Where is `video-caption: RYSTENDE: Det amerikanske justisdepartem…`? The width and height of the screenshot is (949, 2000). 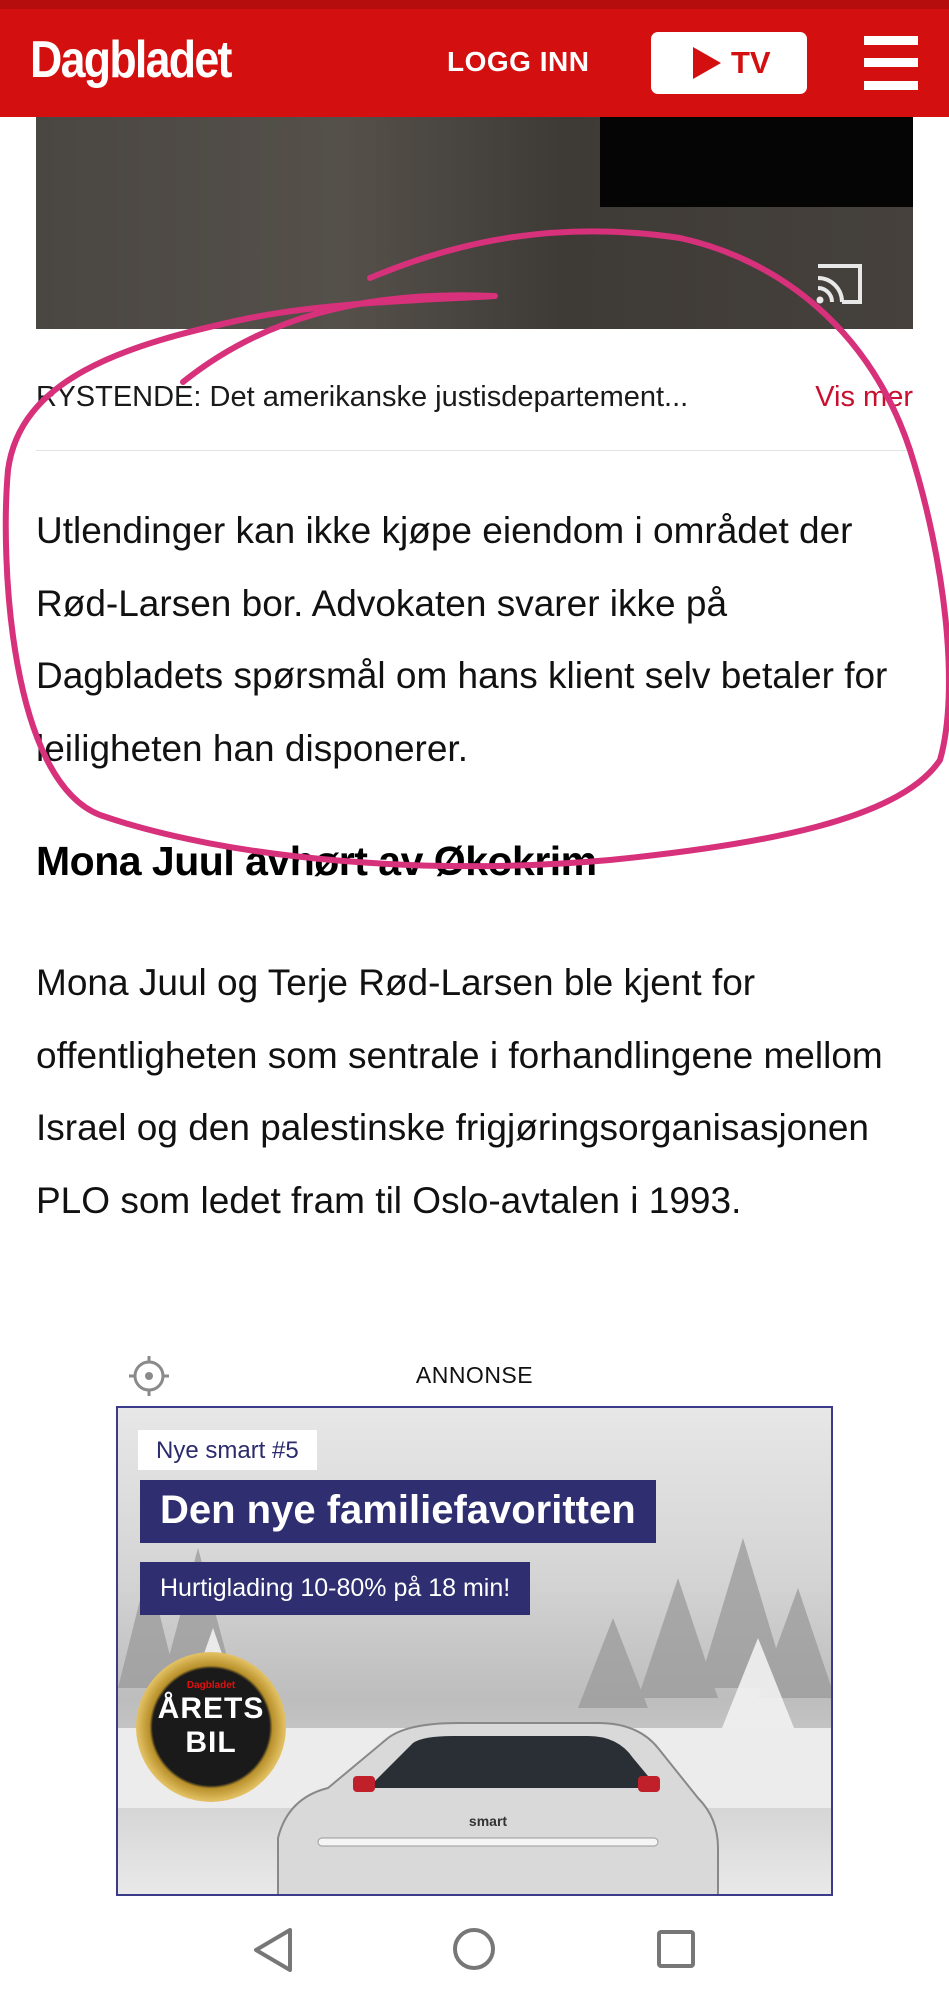 video-caption: RYSTENDE: Det amerikanske justisdepartem… is located at coordinates (362, 397).